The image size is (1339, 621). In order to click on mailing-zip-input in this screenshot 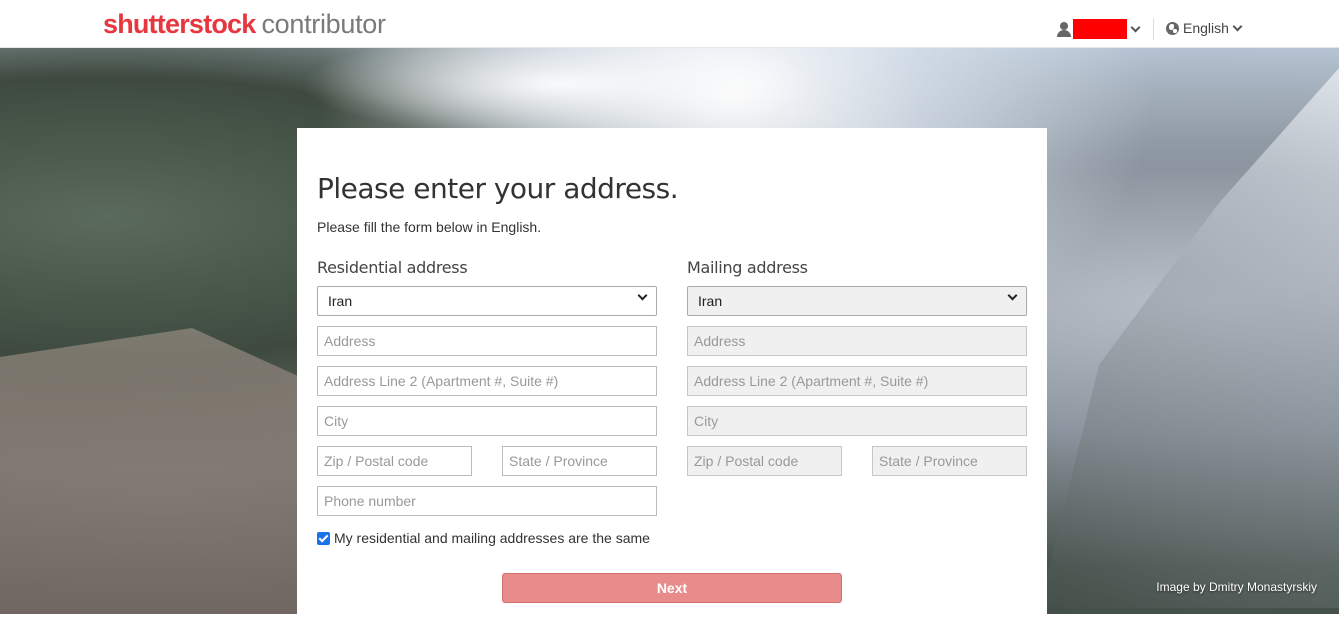, I will do `click(764, 461)`.